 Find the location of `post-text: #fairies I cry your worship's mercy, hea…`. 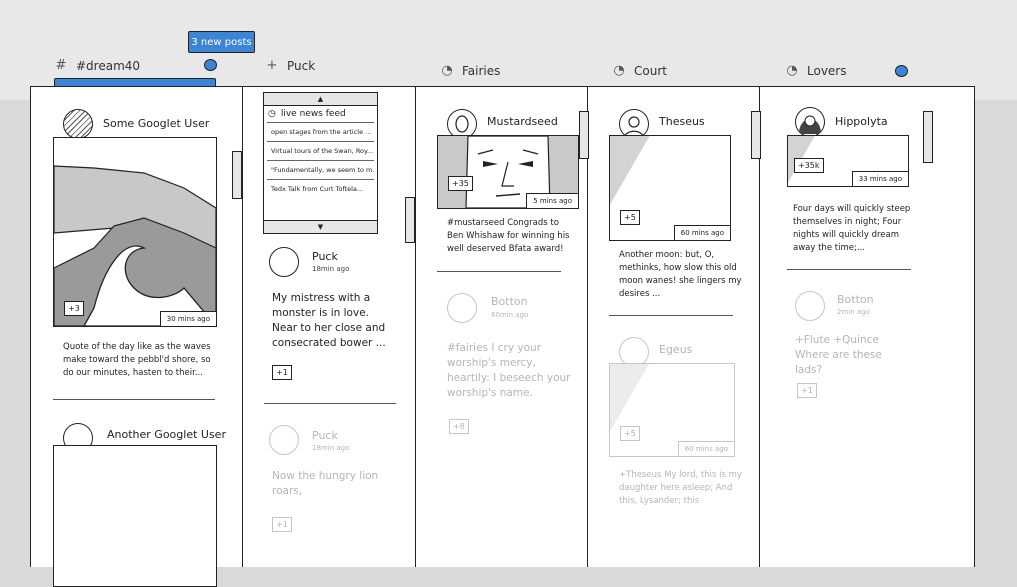

post-text: #fairies I cry your worship's mercy, hea… is located at coordinates (509, 370).